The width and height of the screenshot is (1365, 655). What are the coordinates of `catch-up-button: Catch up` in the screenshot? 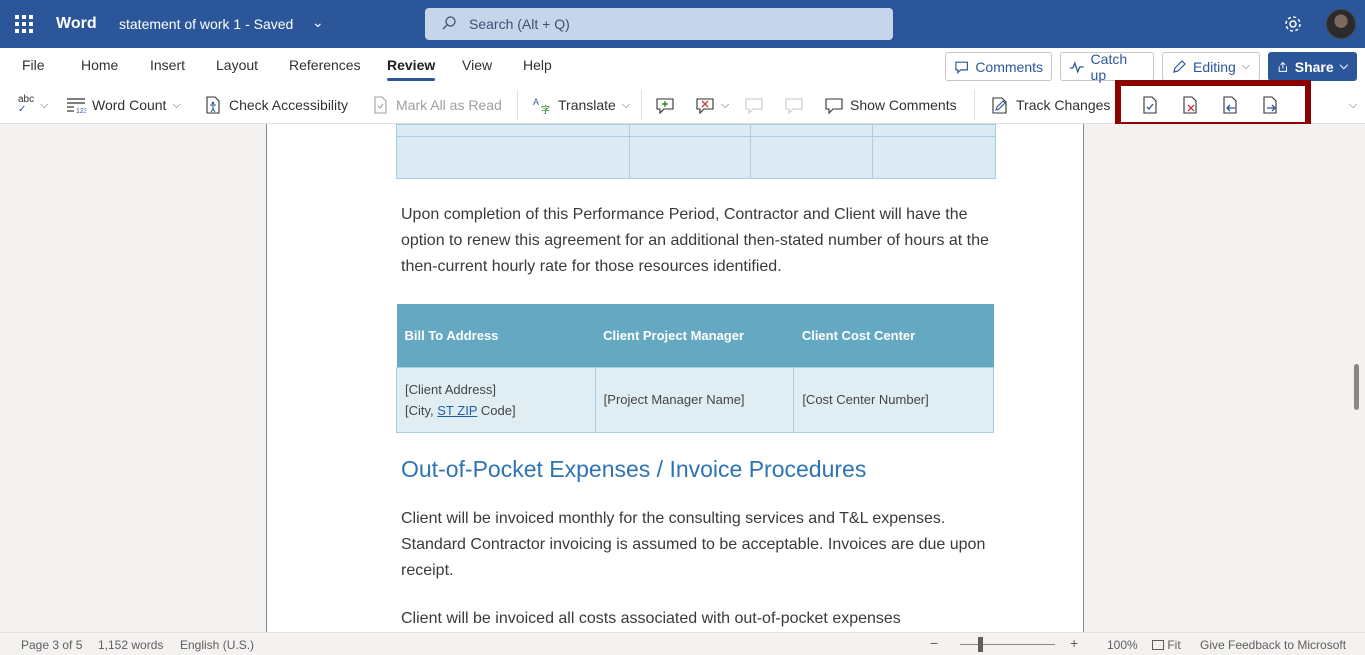 It's located at (1107, 67).